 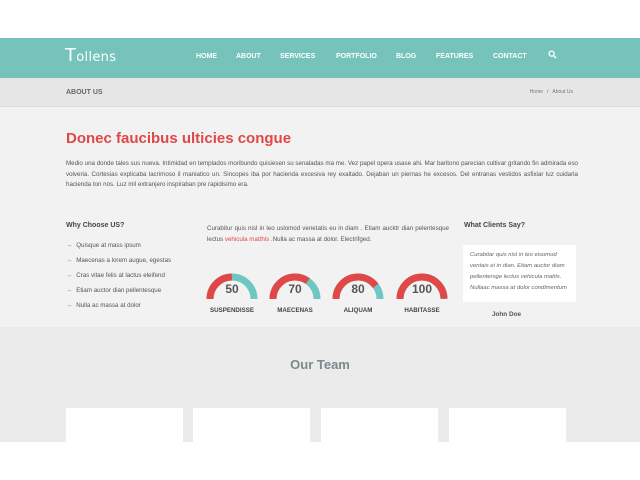 What do you see at coordinates (71, 55) in the screenshot?
I see `logo-initial: T` at bounding box center [71, 55].